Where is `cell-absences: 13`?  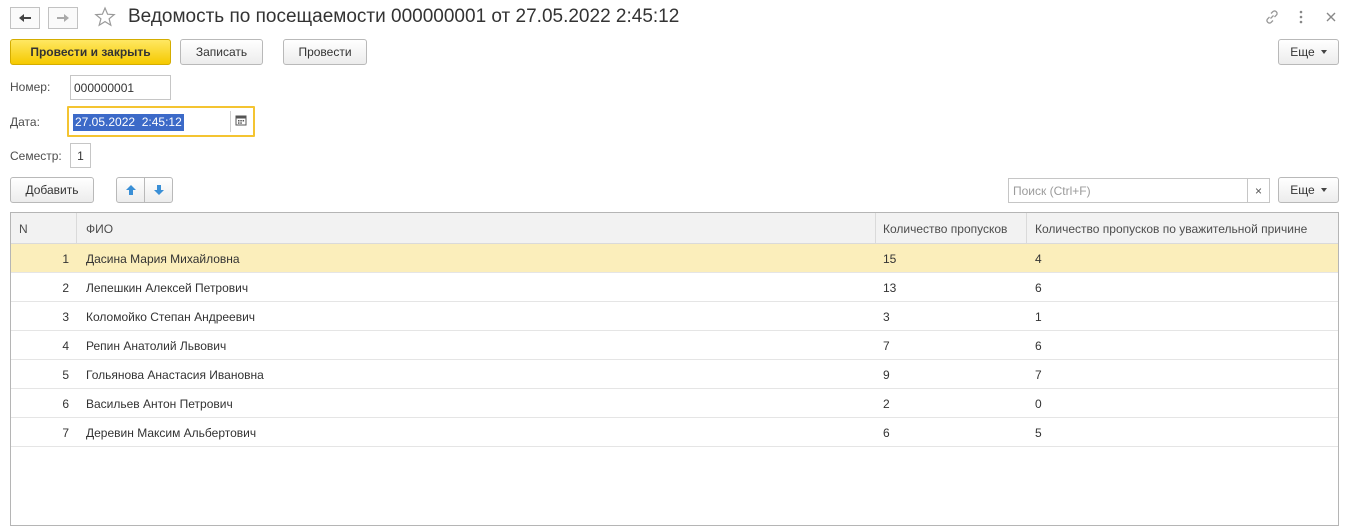 cell-absences: 13 is located at coordinates (890, 287).